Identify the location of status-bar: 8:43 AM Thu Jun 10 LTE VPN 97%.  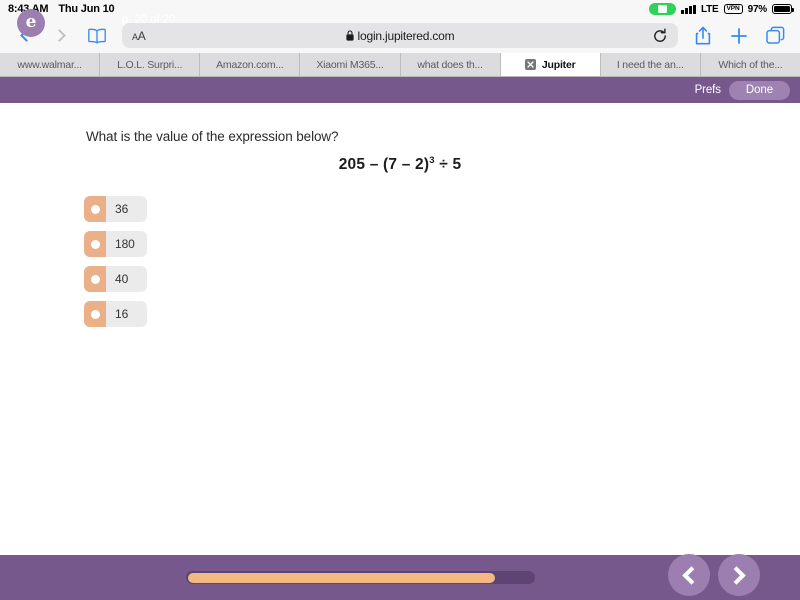
(400, 9).